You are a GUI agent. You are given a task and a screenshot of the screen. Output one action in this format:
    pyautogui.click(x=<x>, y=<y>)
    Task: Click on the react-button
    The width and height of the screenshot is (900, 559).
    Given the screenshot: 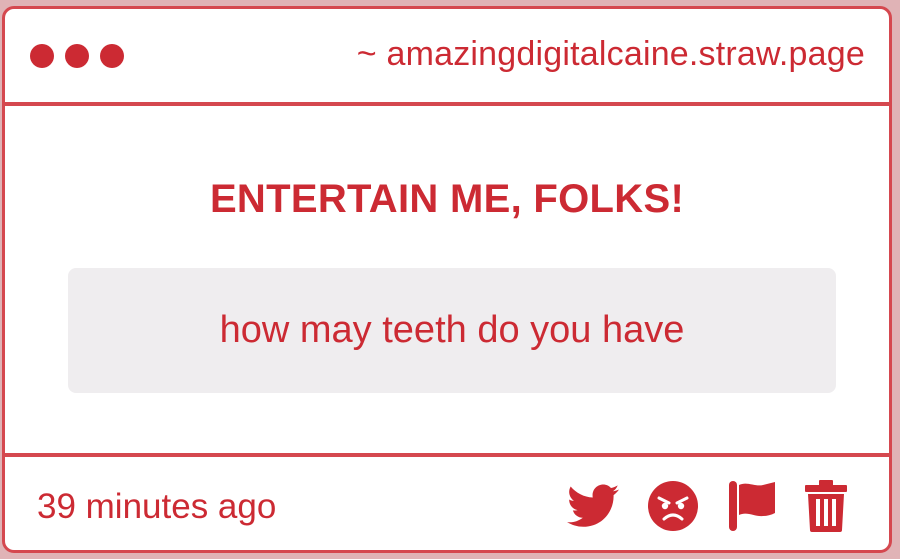 What is the action you would take?
    pyautogui.click(x=673, y=508)
    